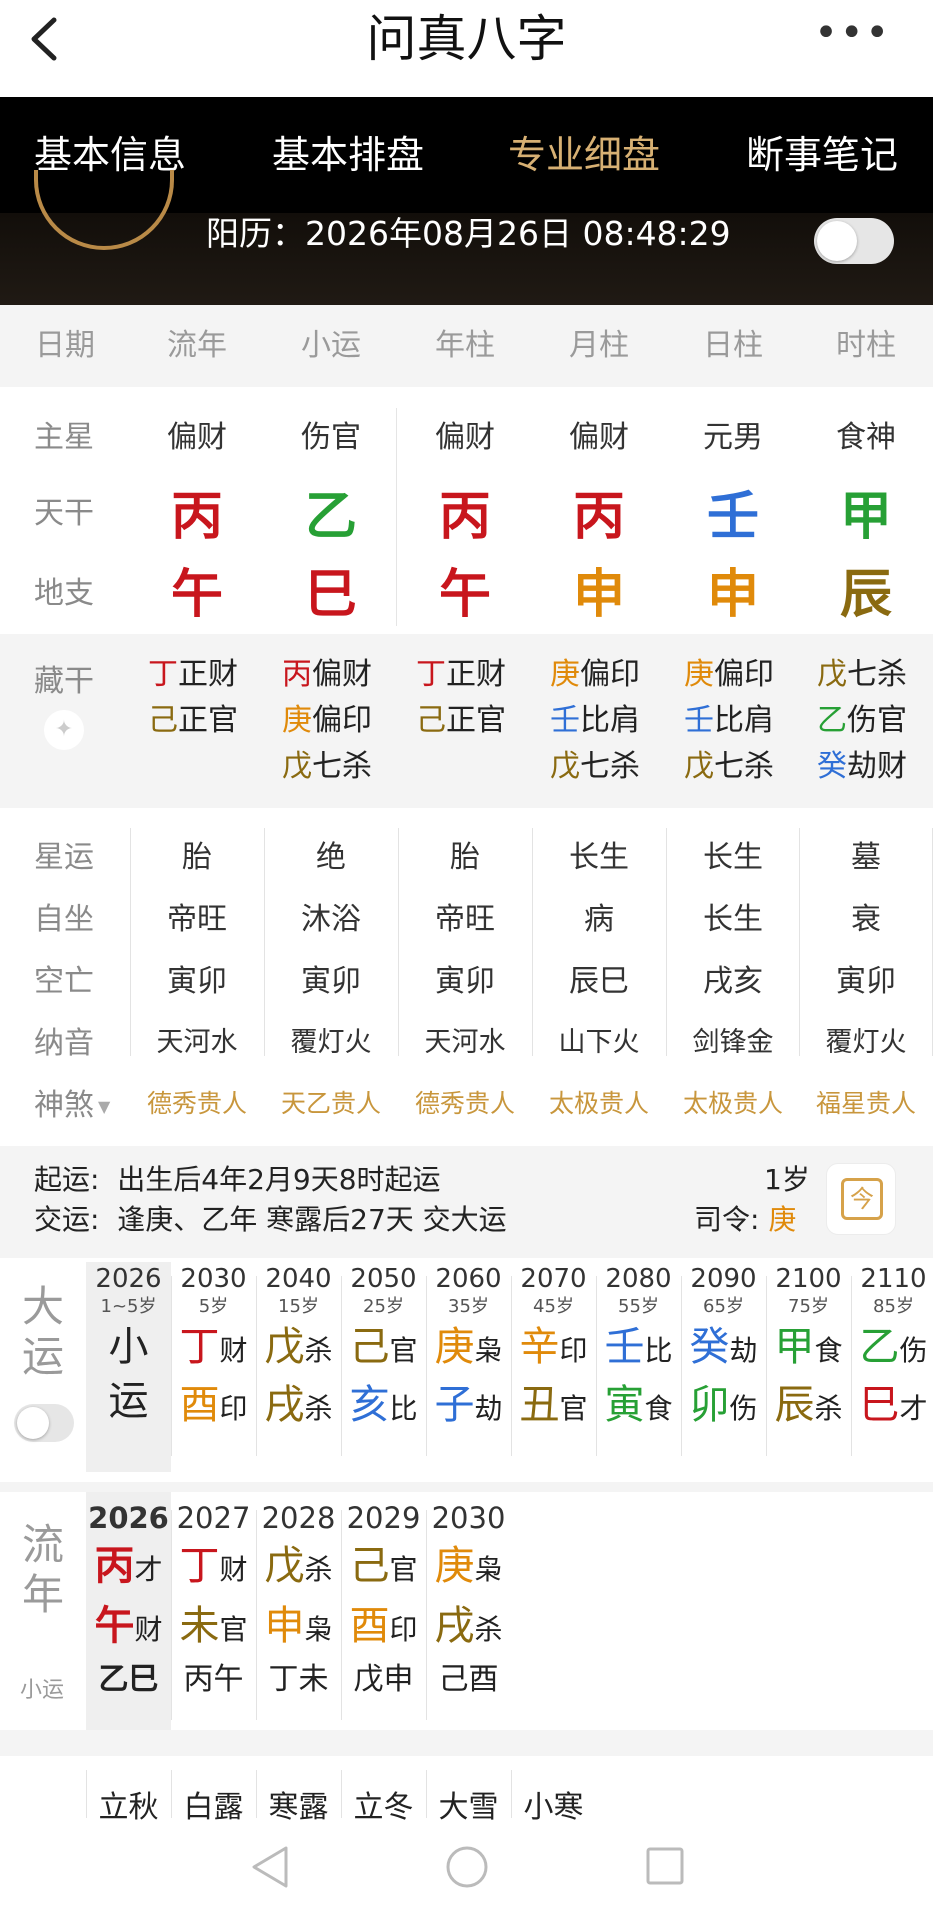 The width and height of the screenshot is (933, 1915). What do you see at coordinates (383, 1407) in the screenshot?
I see `dayun-branch-row: 亥比` at bounding box center [383, 1407].